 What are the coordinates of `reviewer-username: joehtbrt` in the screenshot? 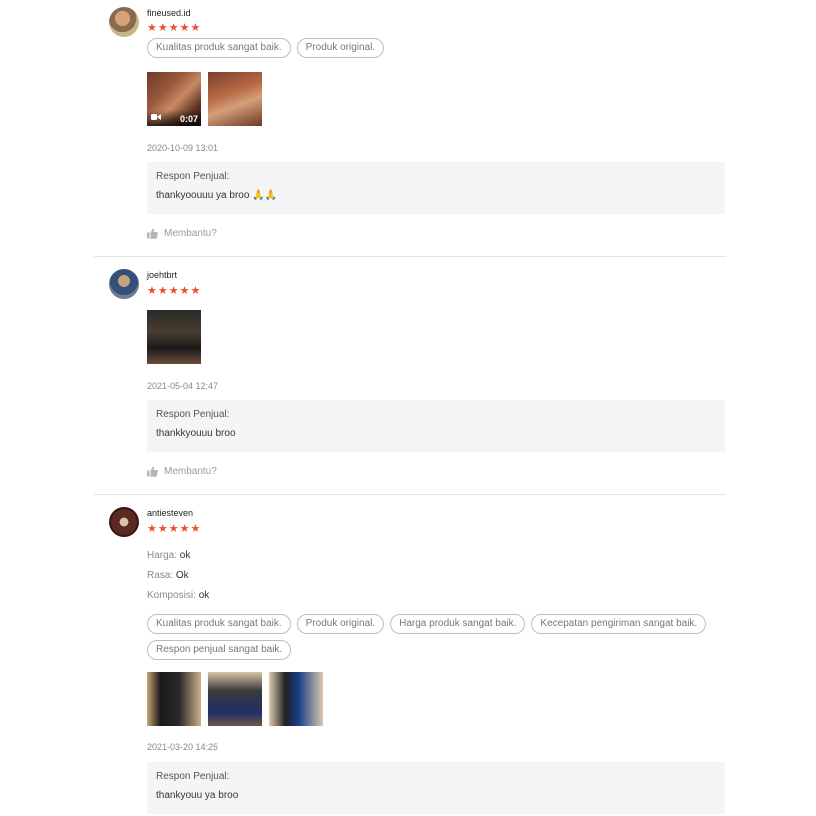 It's located at (162, 275).